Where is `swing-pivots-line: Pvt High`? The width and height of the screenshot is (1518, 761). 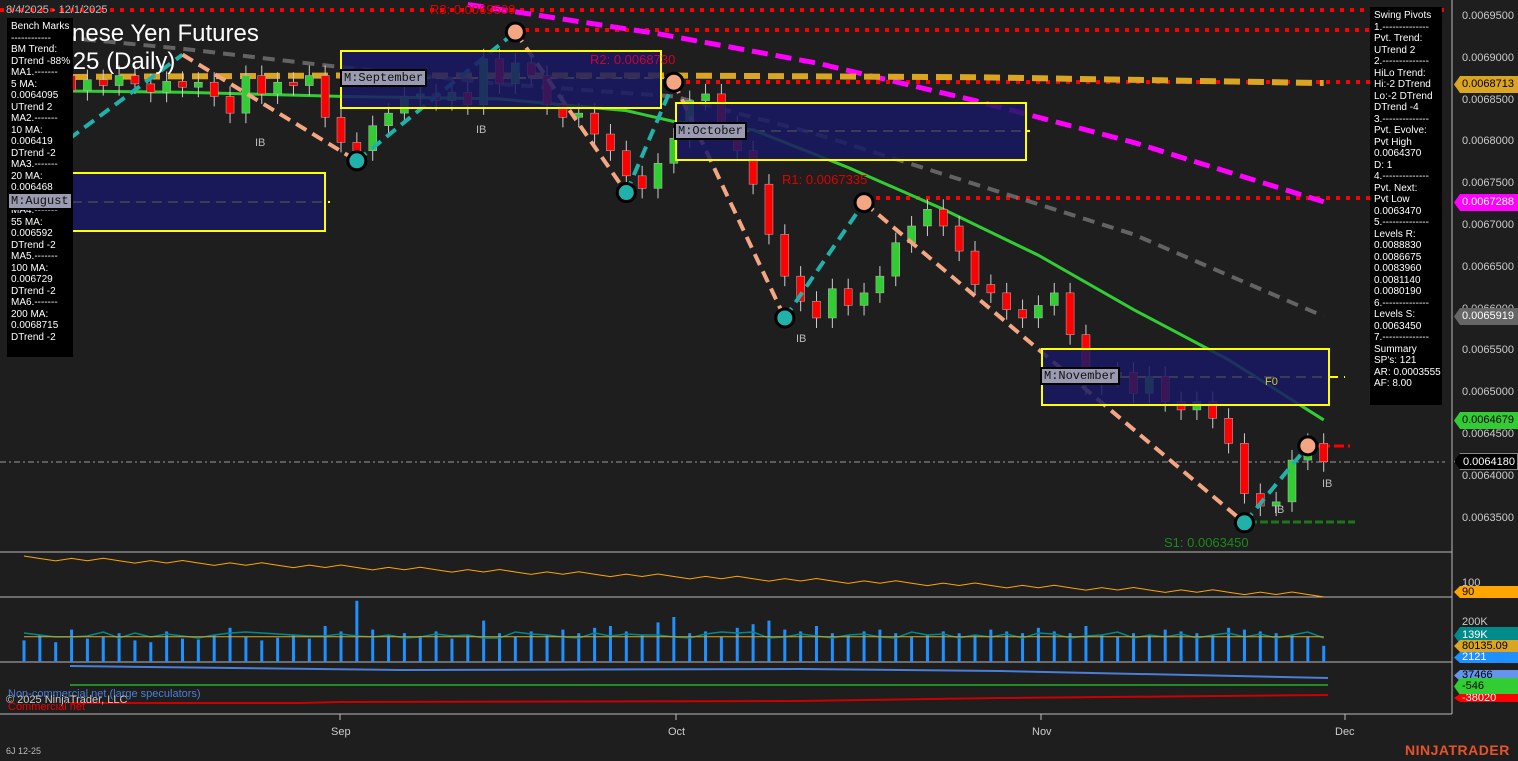
swing-pivots-line: Pvt High is located at coordinates (1393, 142).